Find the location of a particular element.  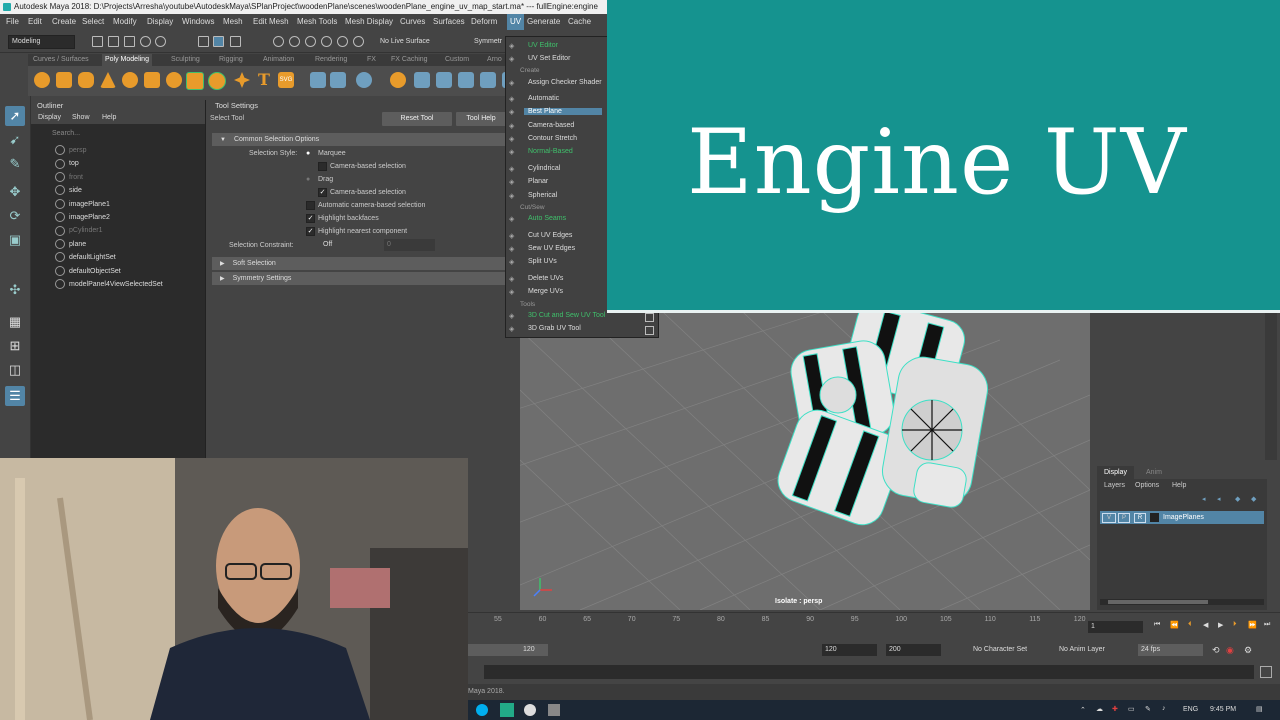

multi-cut-icon is located at coordinates (488, 80).